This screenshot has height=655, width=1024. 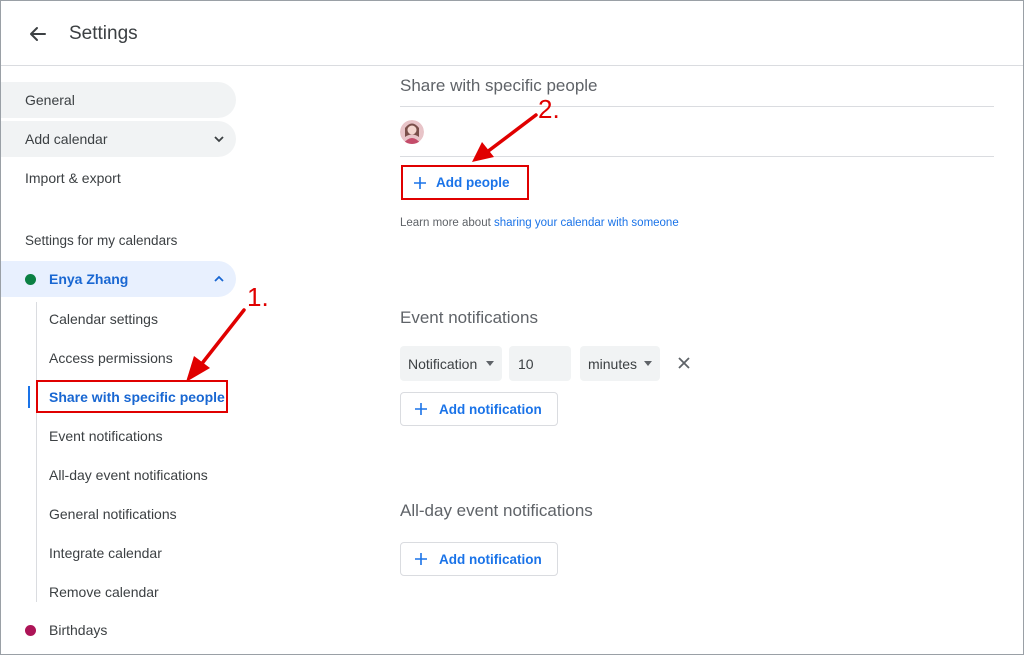 I want to click on notification-amount-input, so click(x=540, y=363).